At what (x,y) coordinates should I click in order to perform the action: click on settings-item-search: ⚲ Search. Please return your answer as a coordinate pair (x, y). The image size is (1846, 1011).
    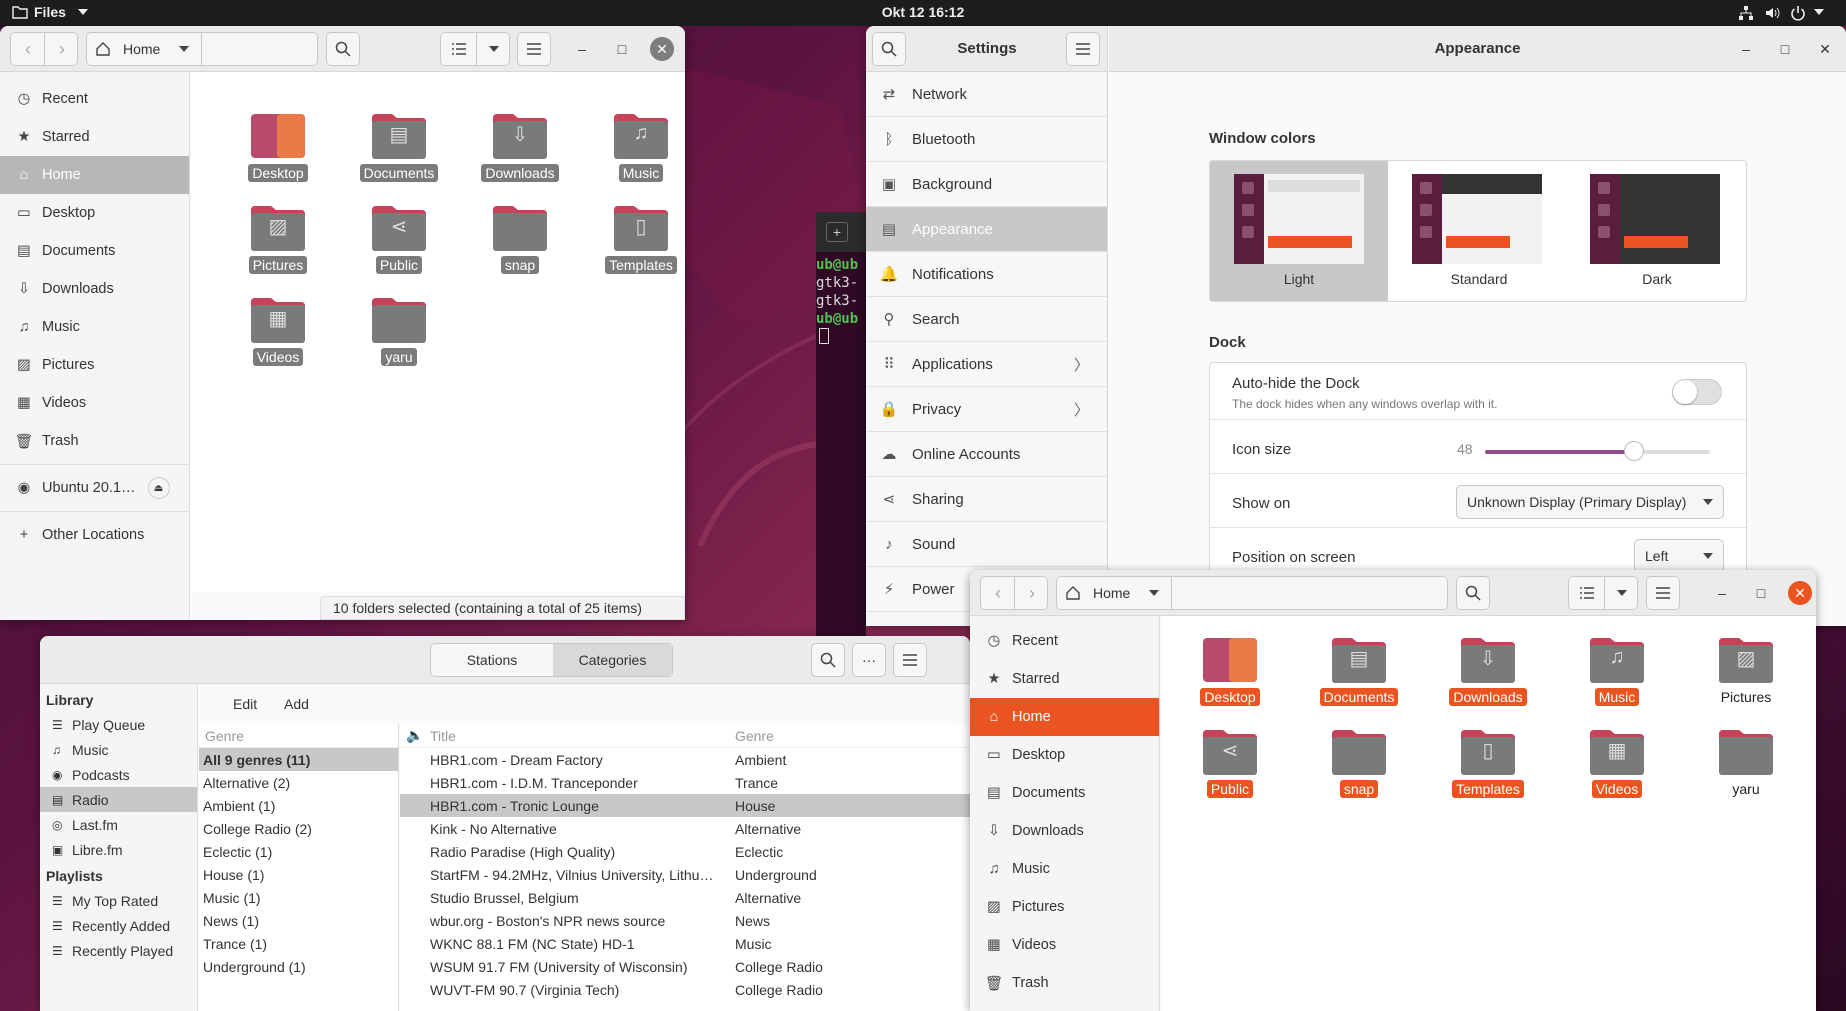
    Looking at the image, I should click on (986, 319).